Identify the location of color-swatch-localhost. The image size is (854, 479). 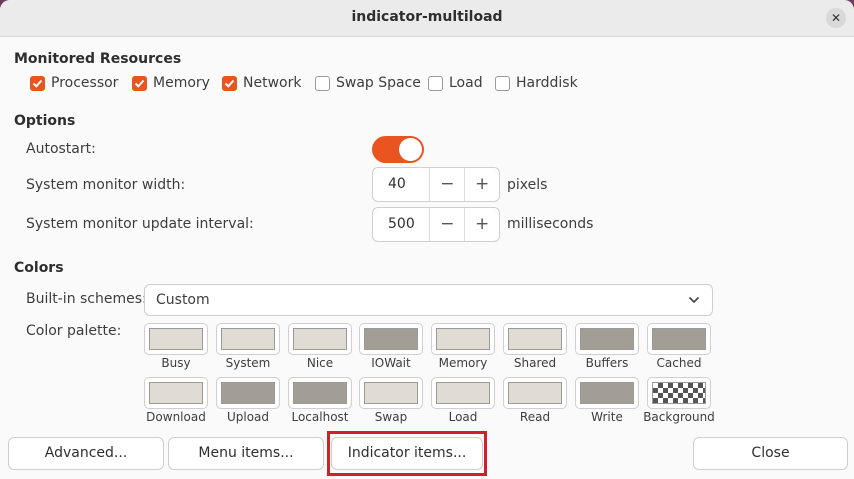
(320, 393).